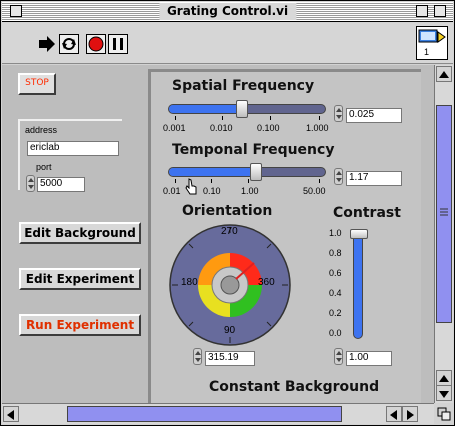  I want to click on scroll-down-button, so click(444, 393).